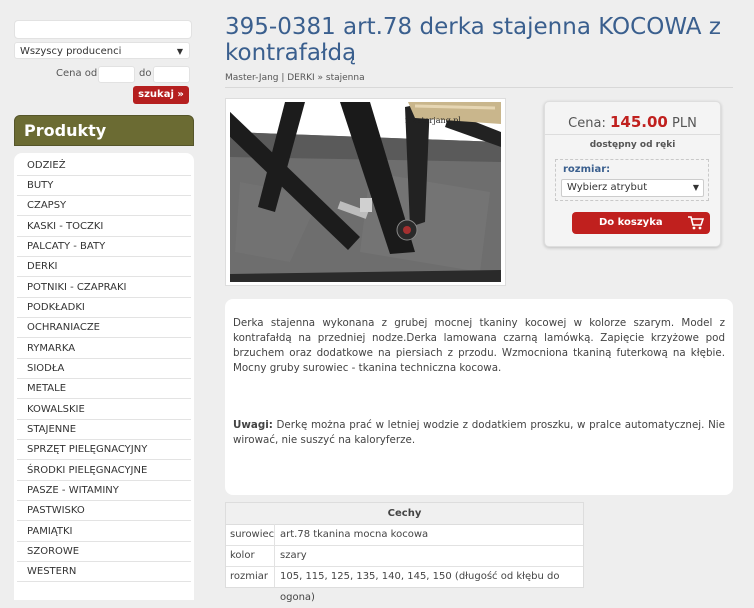 The height and width of the screenshot is (608, 754). What do you see at coordinates (354, 534) in the screenshot?
I see `feature-value: art.78 tkanina mocna kocowa` at bounding box center [354, 534].